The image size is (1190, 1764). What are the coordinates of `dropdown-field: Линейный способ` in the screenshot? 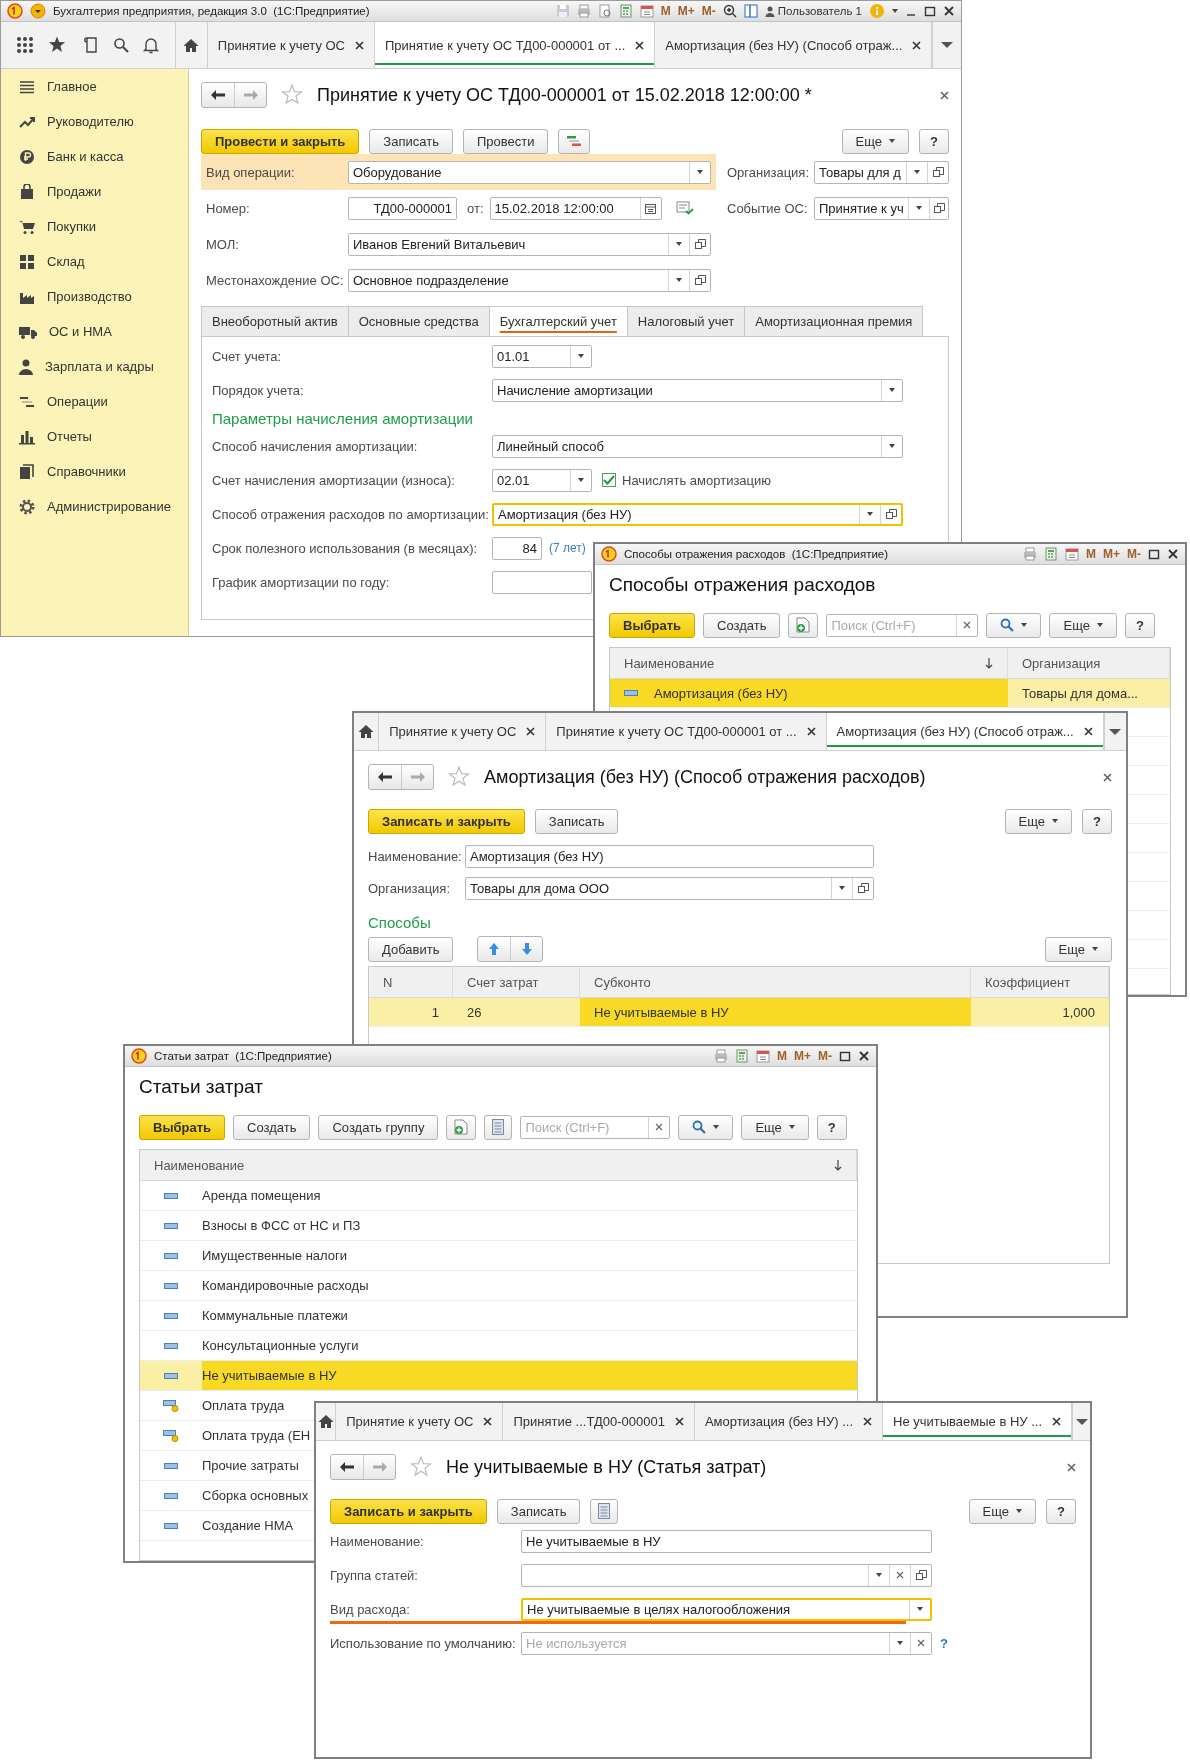 It's located at (697, 446).